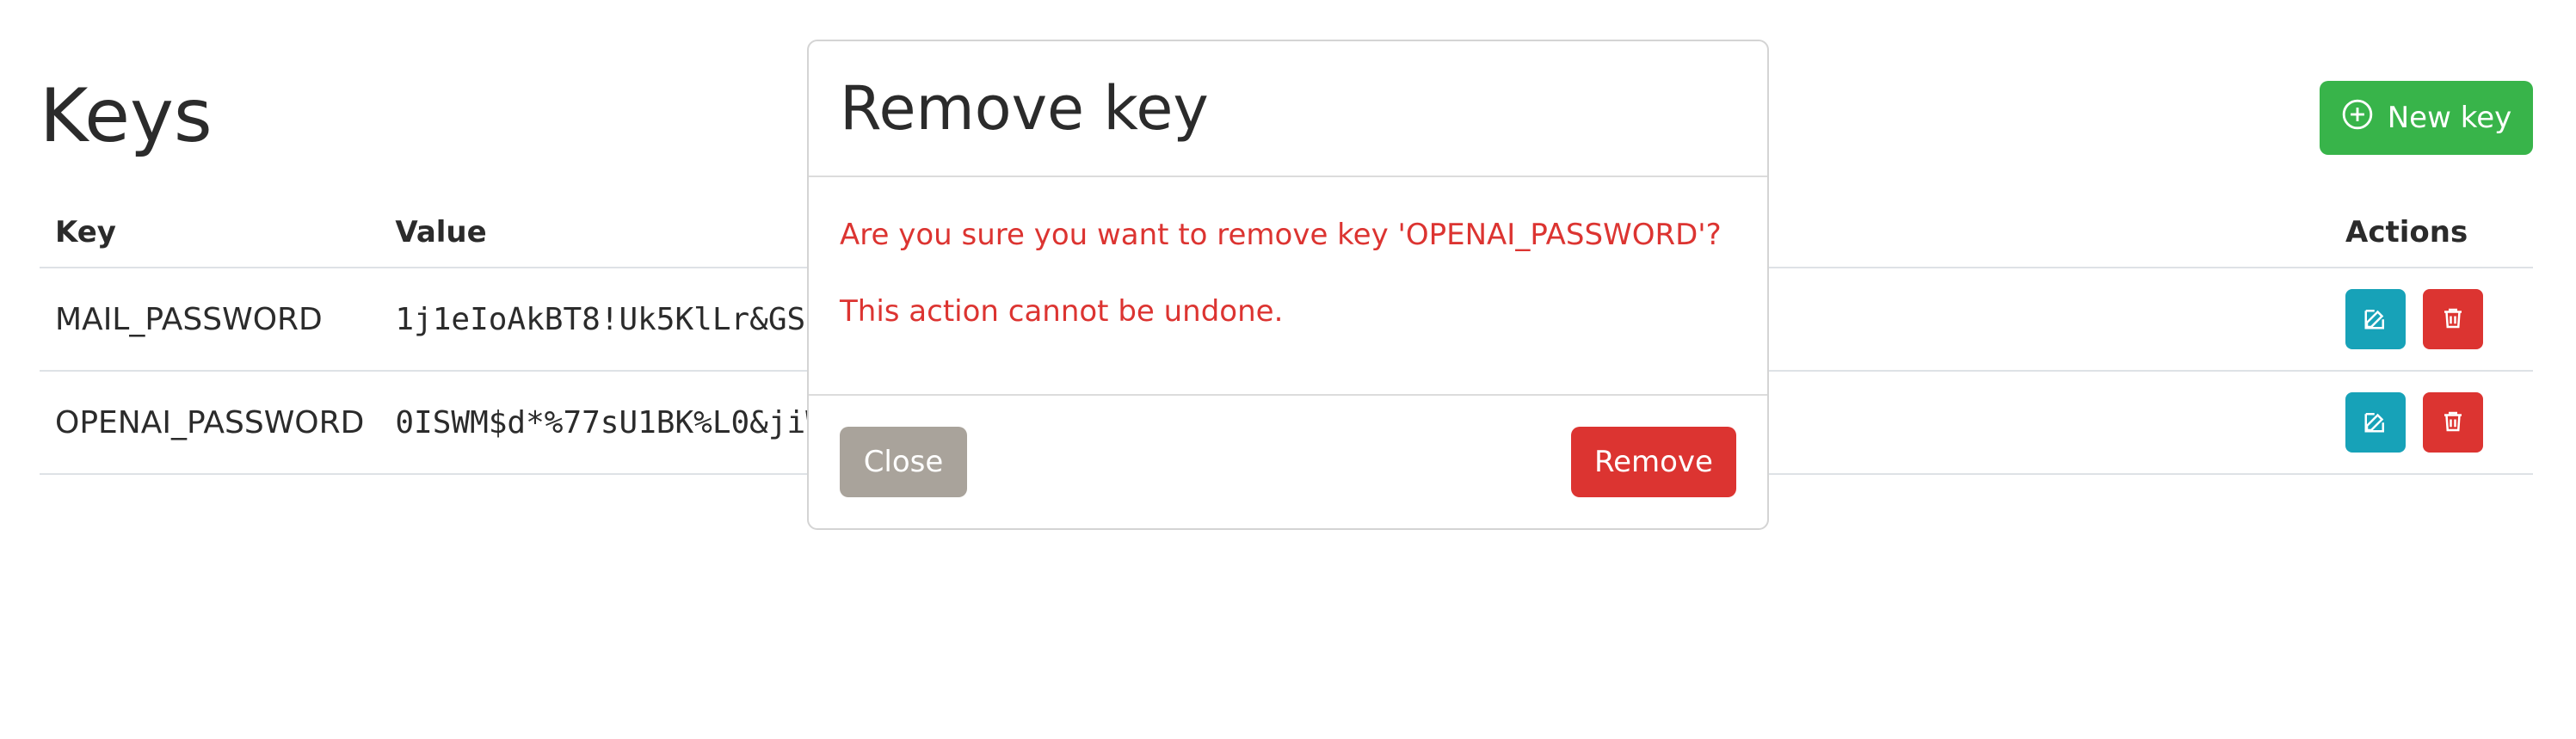 The image size is (2576, 739). Describe the element at coordinates (2450, 118) in the screenshot. I see `new-key-label: New key` at that location.